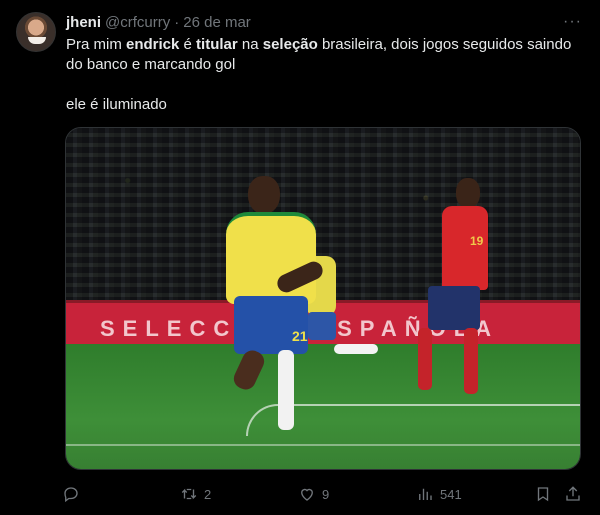 This screenshot has width=600, height=515. What do you see at coordinates (313, 494) in the screenshot?
I see `like-button: 9` at bounding box center [313, 494].